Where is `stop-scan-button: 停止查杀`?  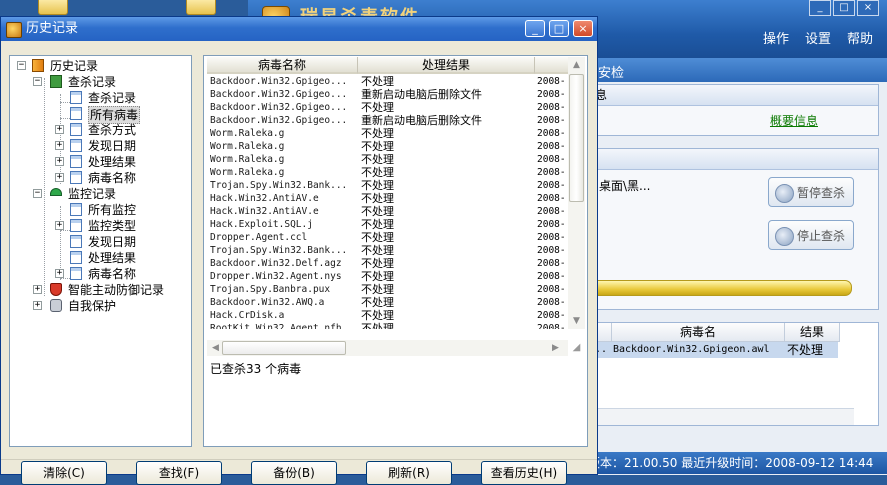 stop-scan-button: 停止查杀 is located at coordinates (811, 235).